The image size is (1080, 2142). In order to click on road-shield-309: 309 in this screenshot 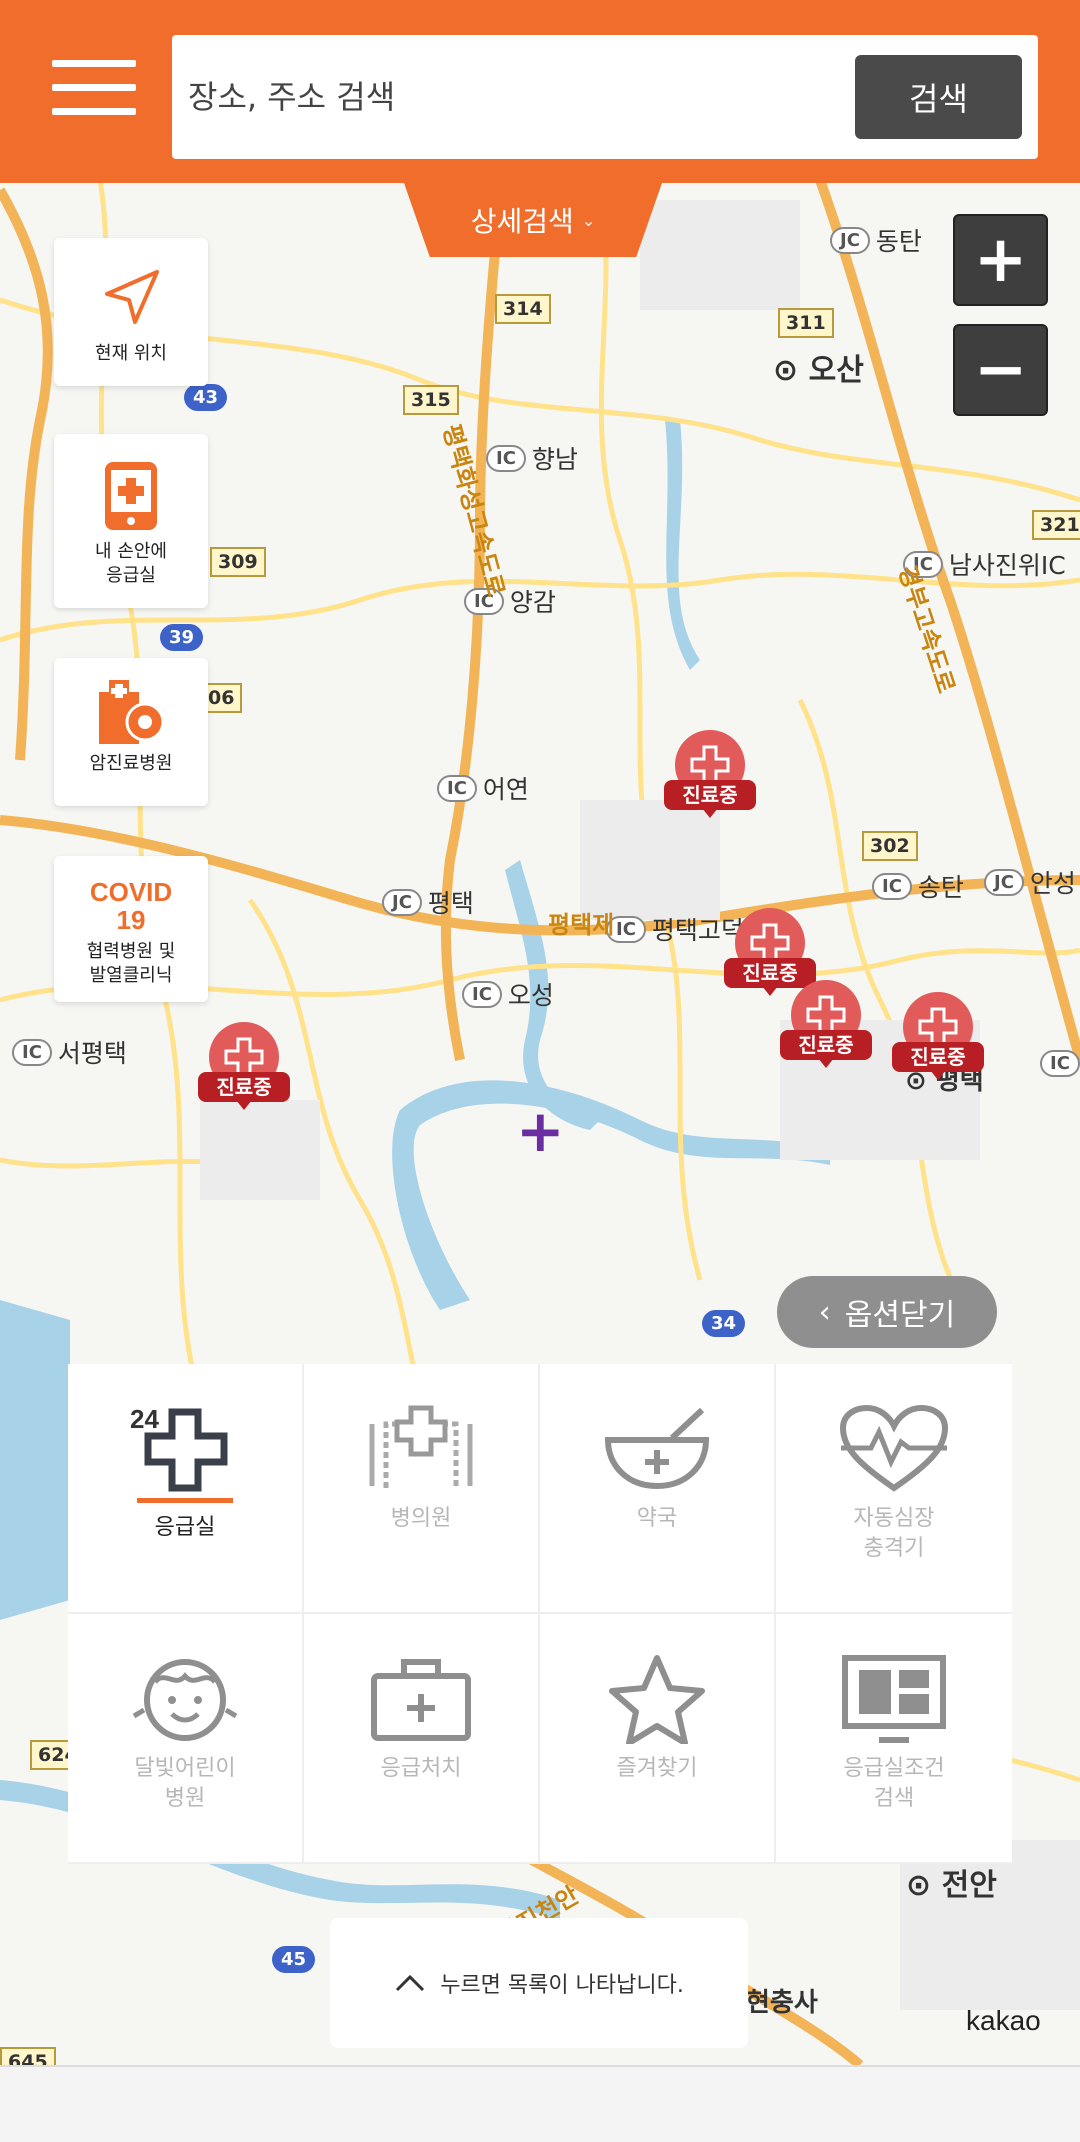, I will do `click(238, 562)`.